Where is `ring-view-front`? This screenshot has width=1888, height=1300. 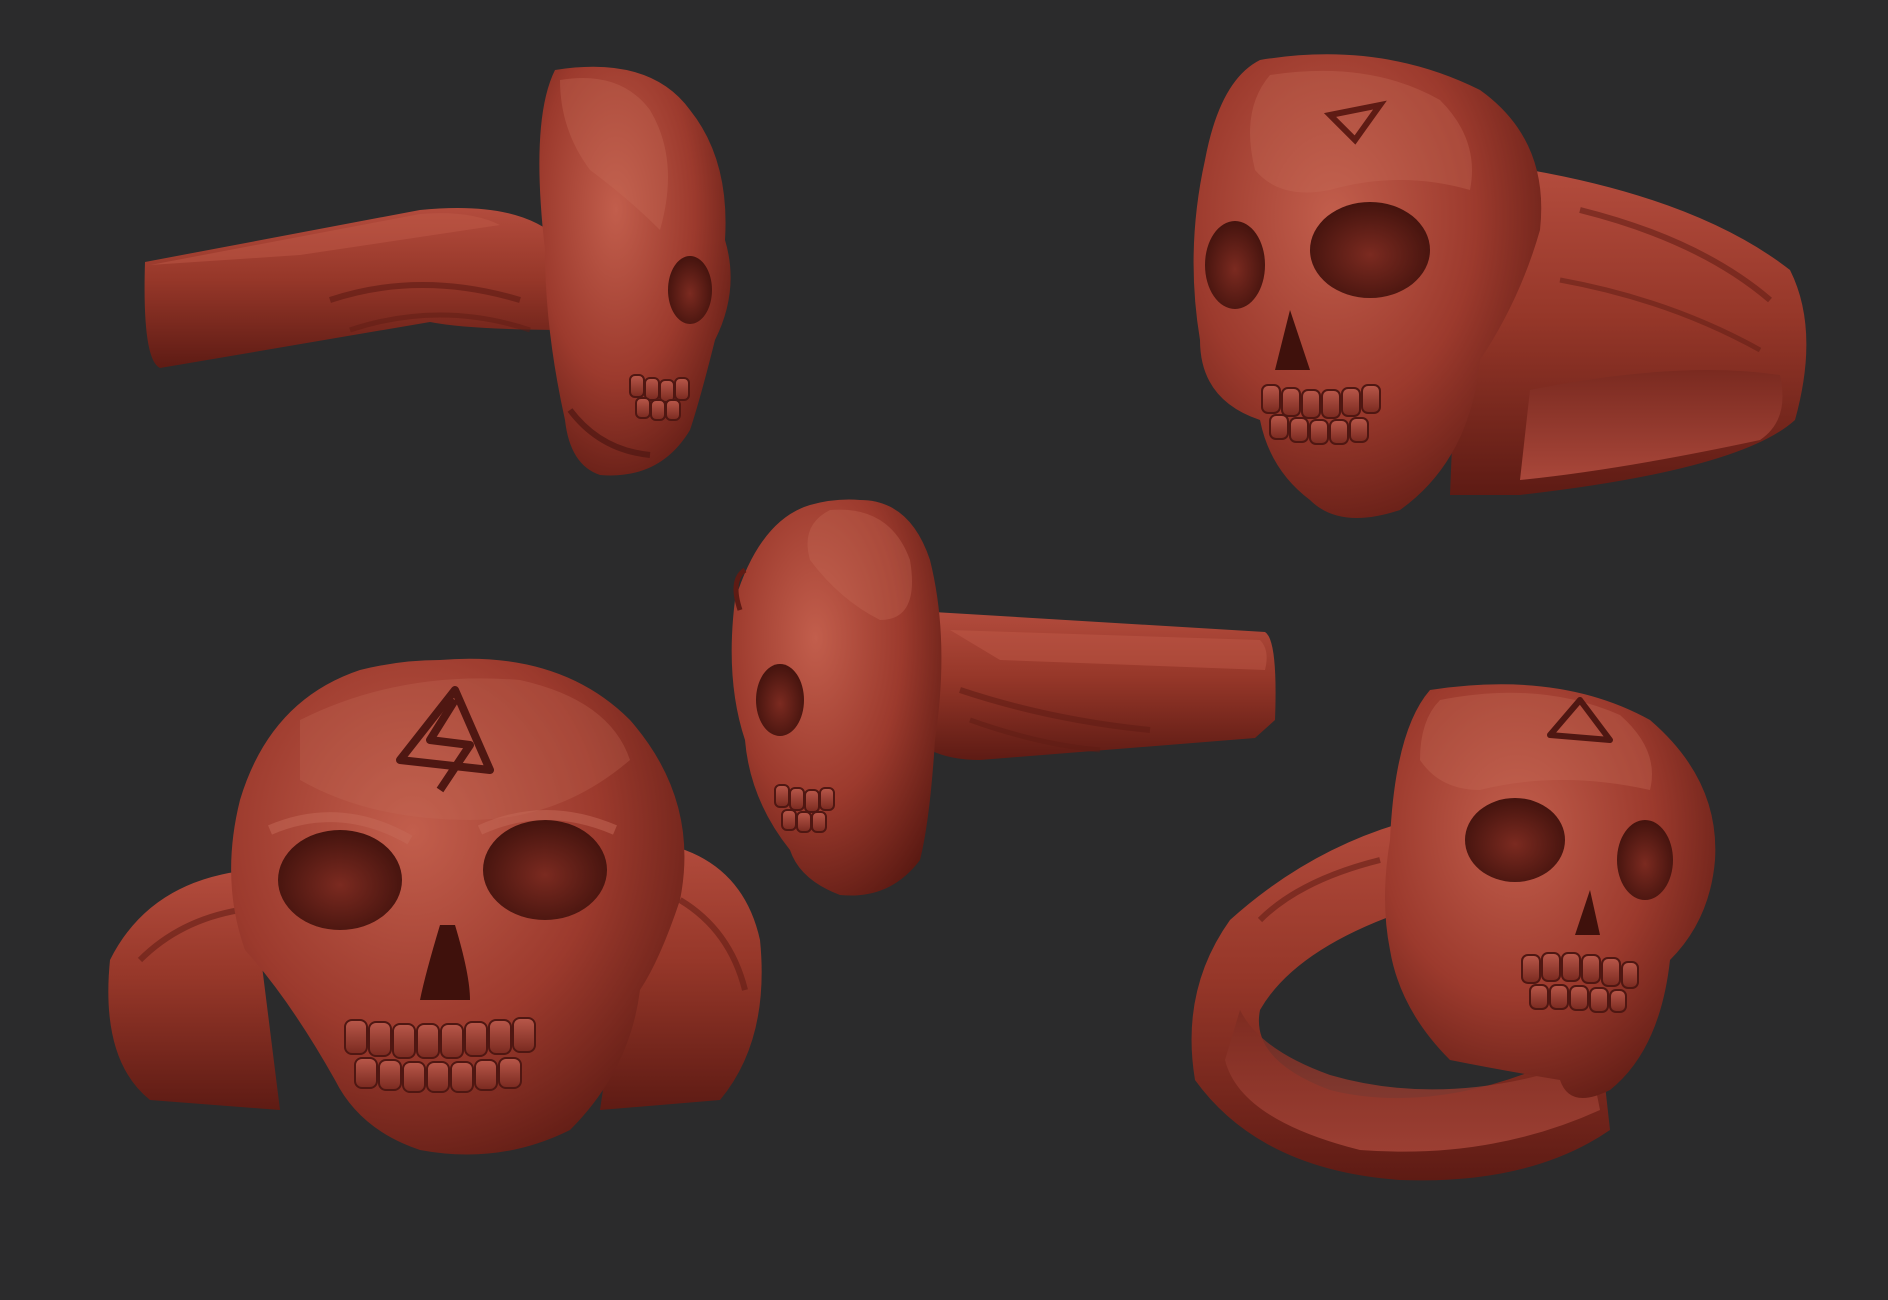 ring-view-front is located at coordinates (435, 906).